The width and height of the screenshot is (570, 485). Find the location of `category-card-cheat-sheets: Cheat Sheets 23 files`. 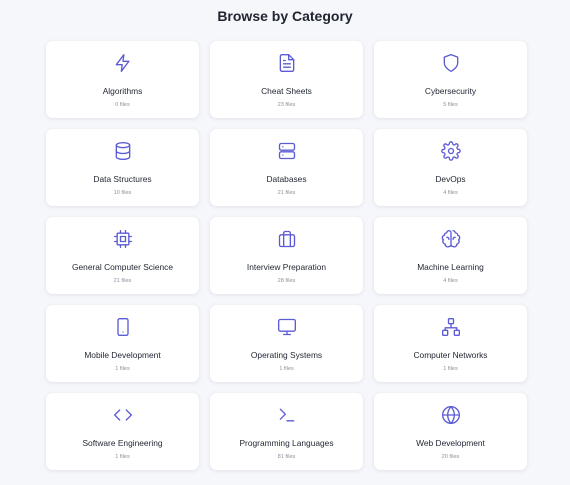

category-card-cheat-sheets: Cheat Sheets 23 files is located at coordinates (286, 79).